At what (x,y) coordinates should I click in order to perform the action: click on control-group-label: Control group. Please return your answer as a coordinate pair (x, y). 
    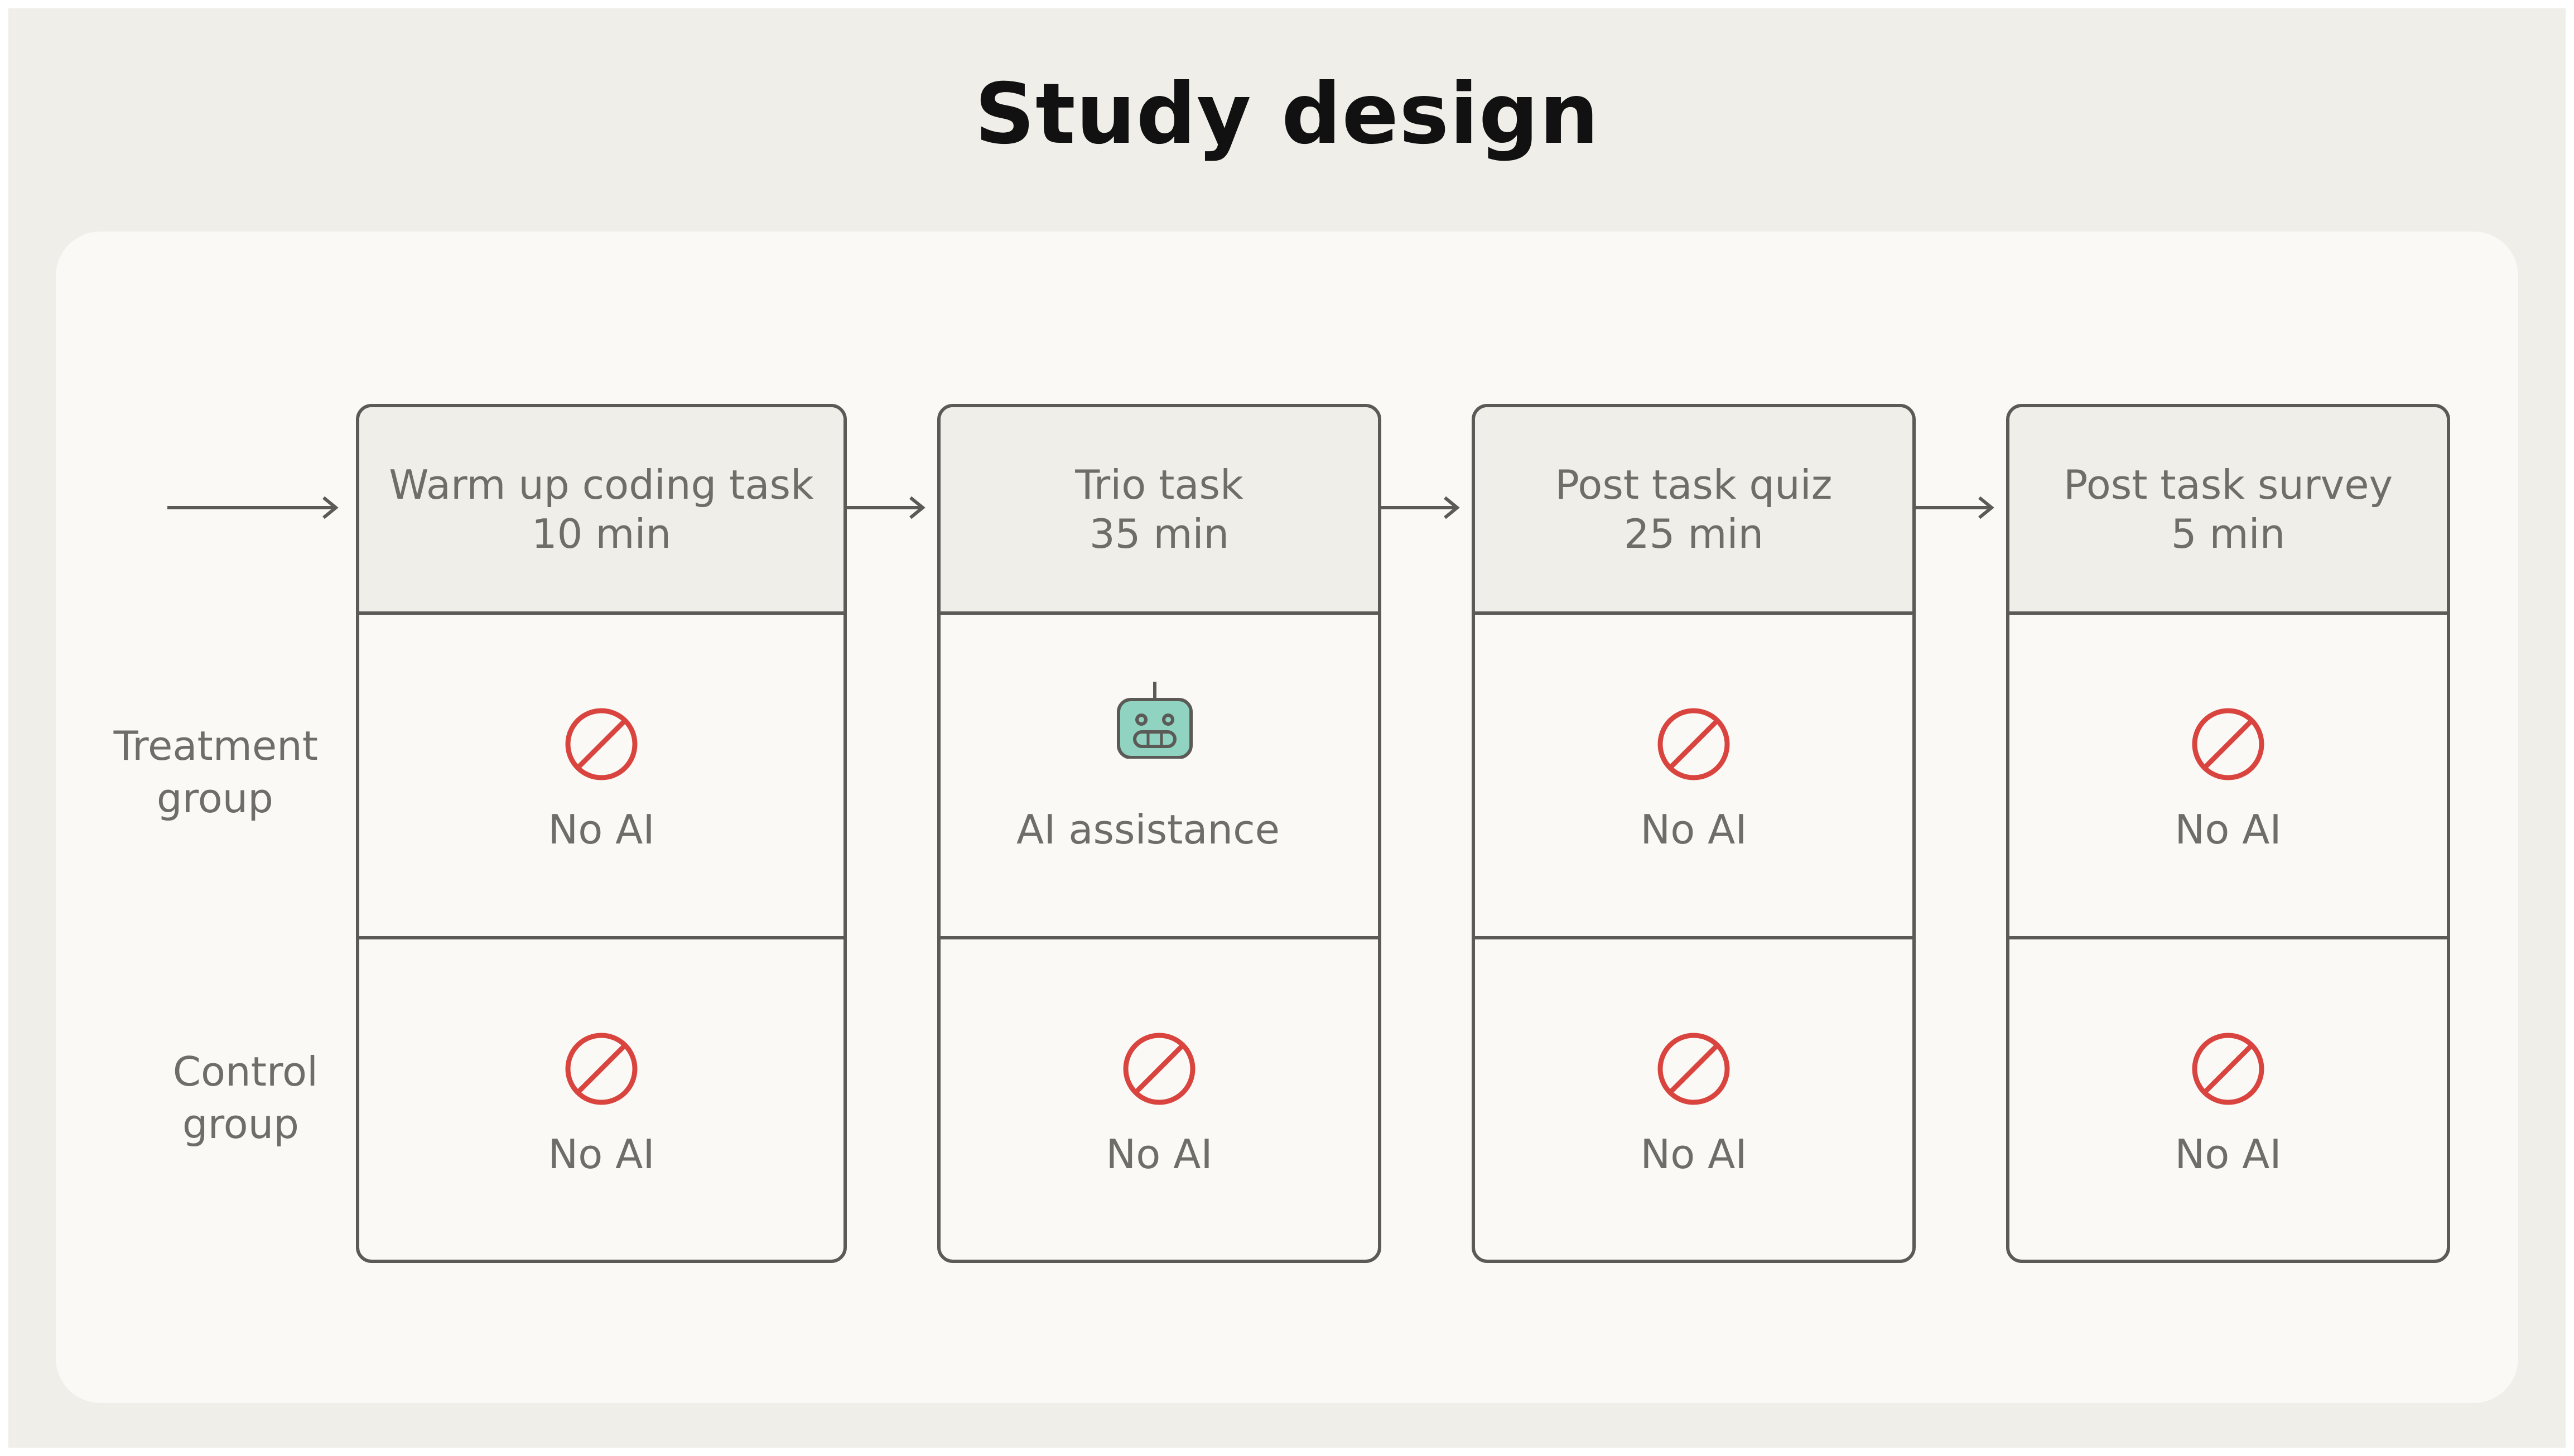
    Looking at the image, I should click on (201, 1097).